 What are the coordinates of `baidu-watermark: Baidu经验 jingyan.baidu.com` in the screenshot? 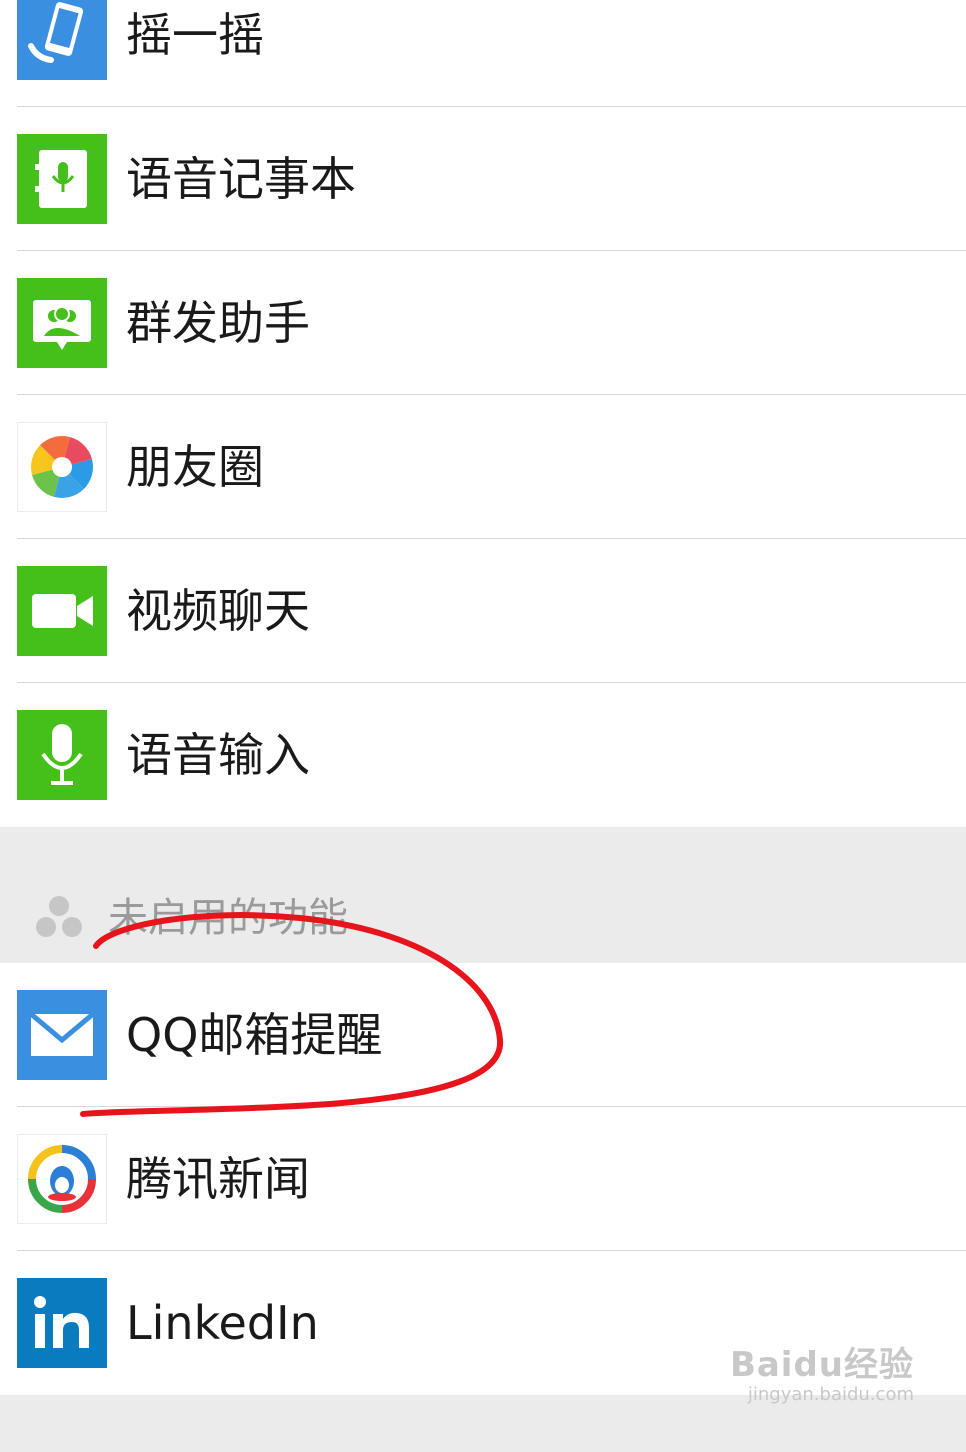 It's located at (822, 1376).